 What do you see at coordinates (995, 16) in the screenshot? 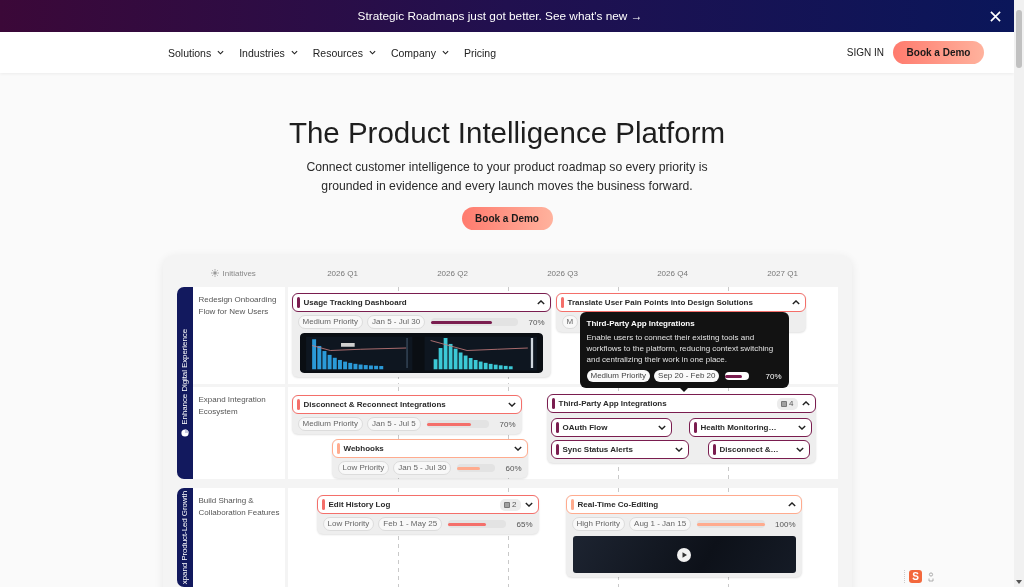
I see `close-icon` at bounding box center [995, 16].